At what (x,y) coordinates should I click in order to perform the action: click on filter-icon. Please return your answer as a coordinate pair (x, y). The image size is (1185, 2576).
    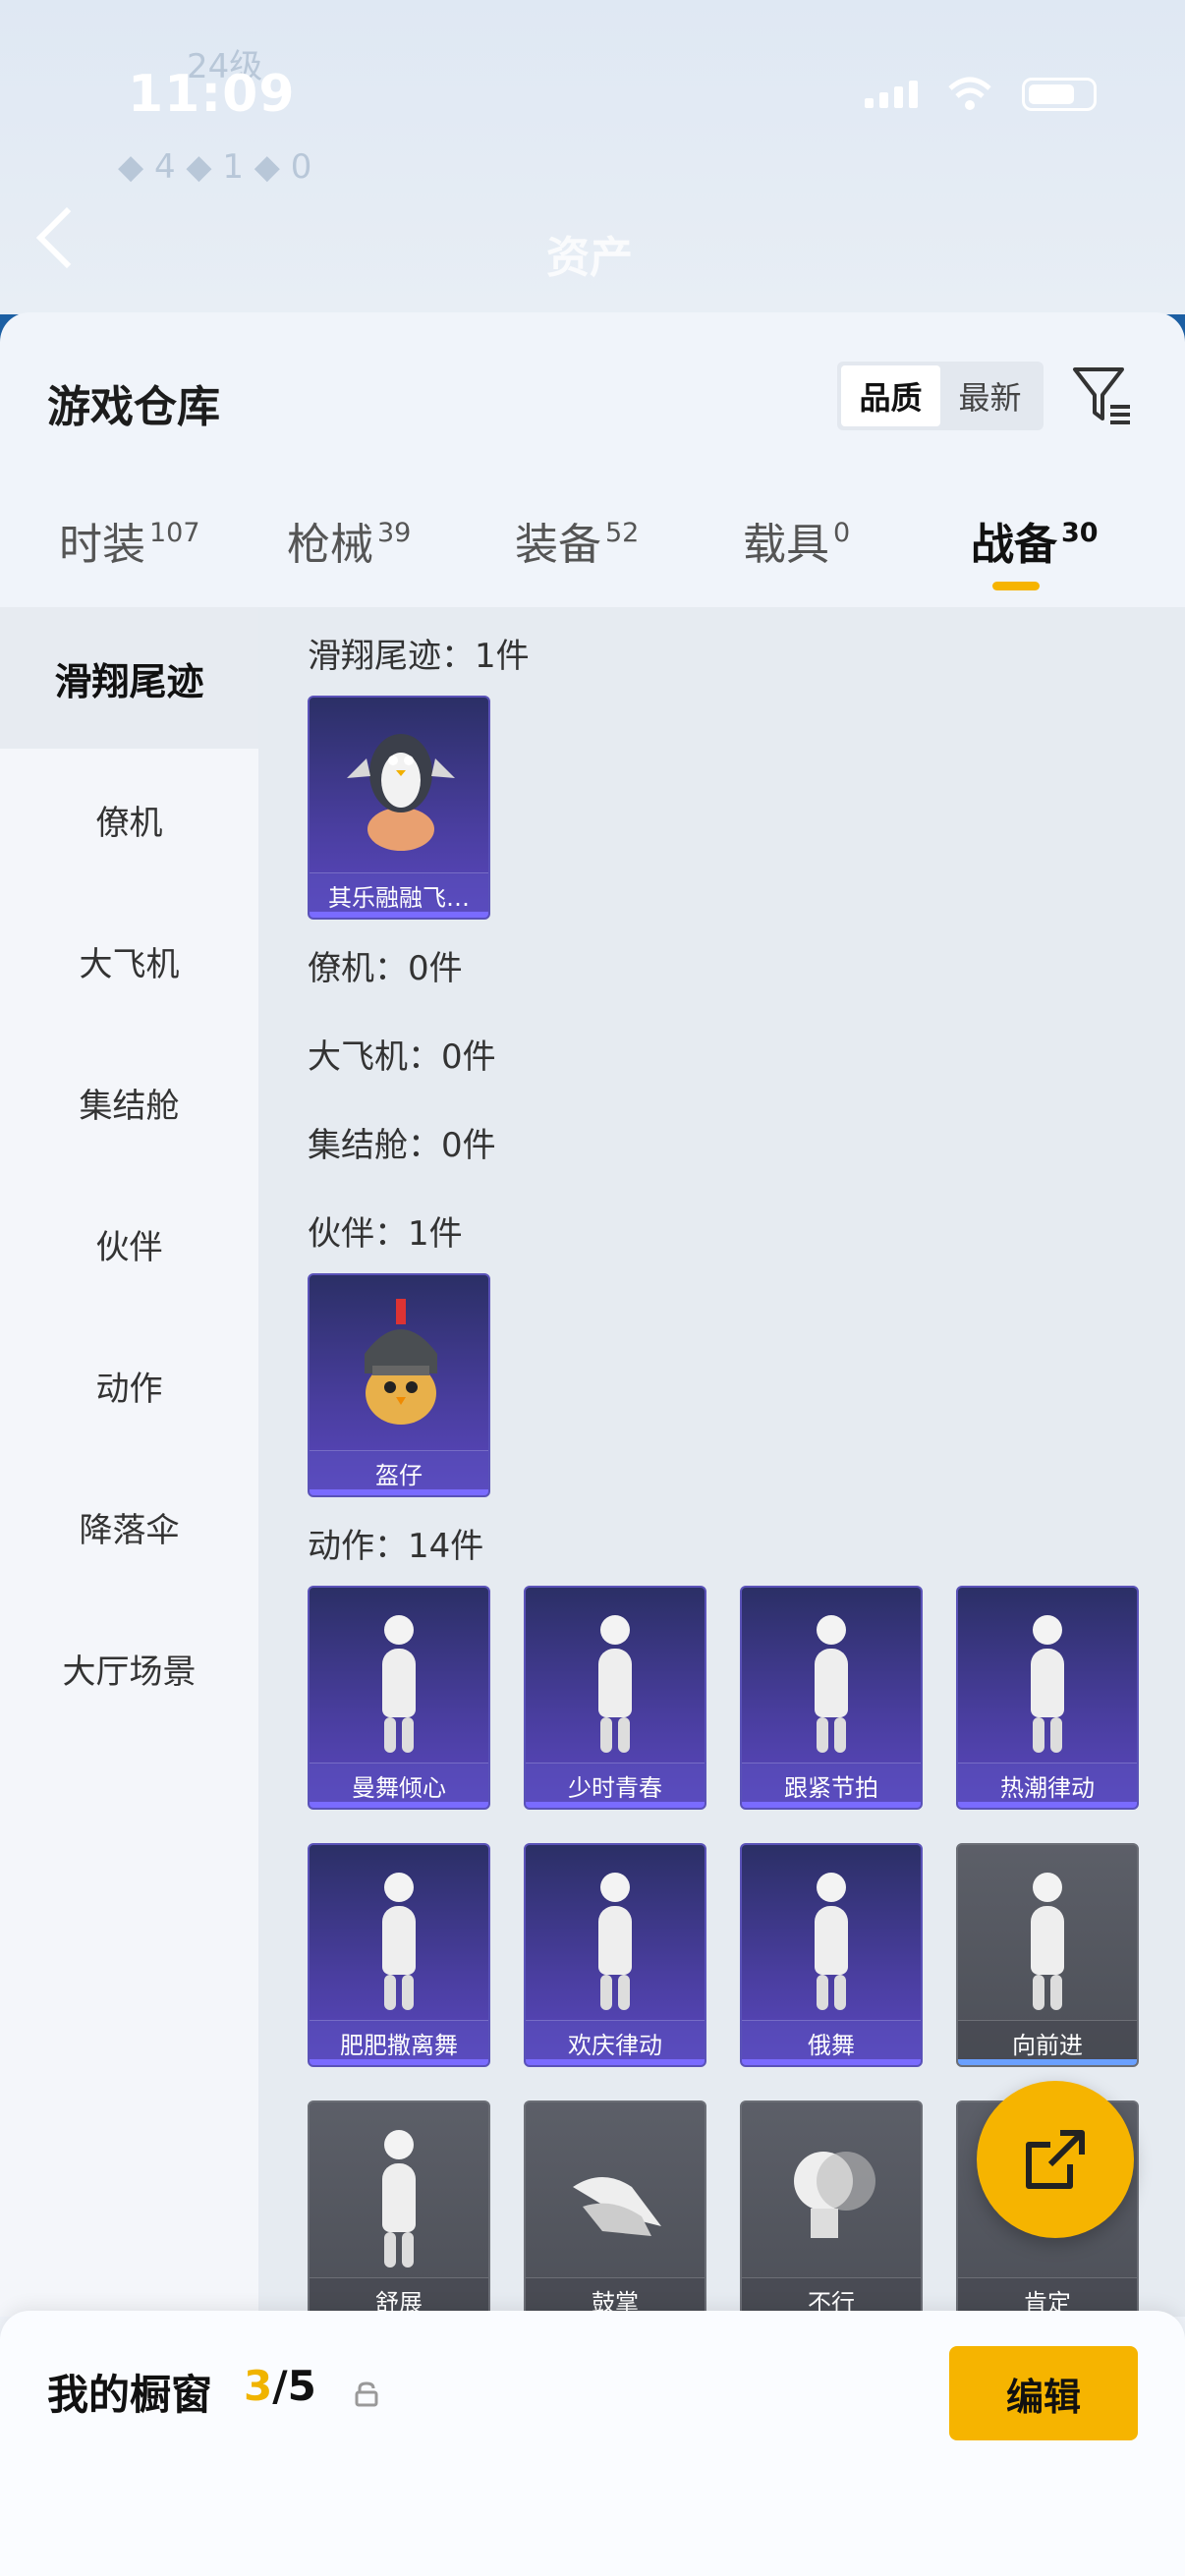
    Looking at the image, I should click on (1103, 395).